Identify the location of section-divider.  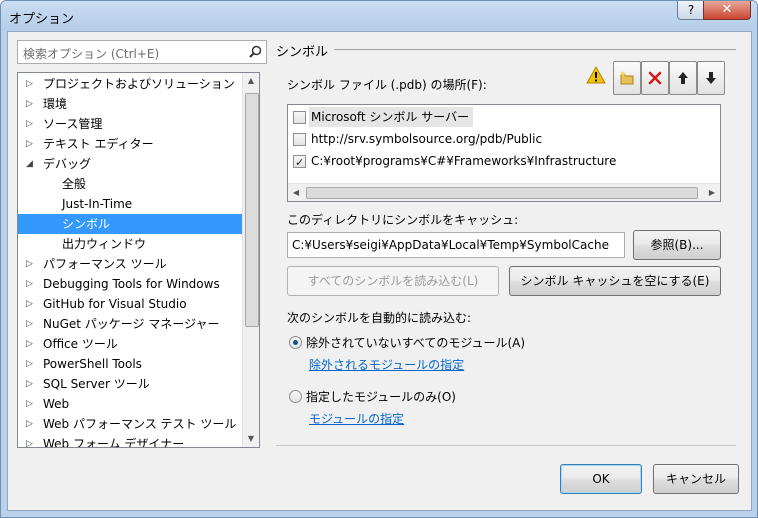
(535, 49).